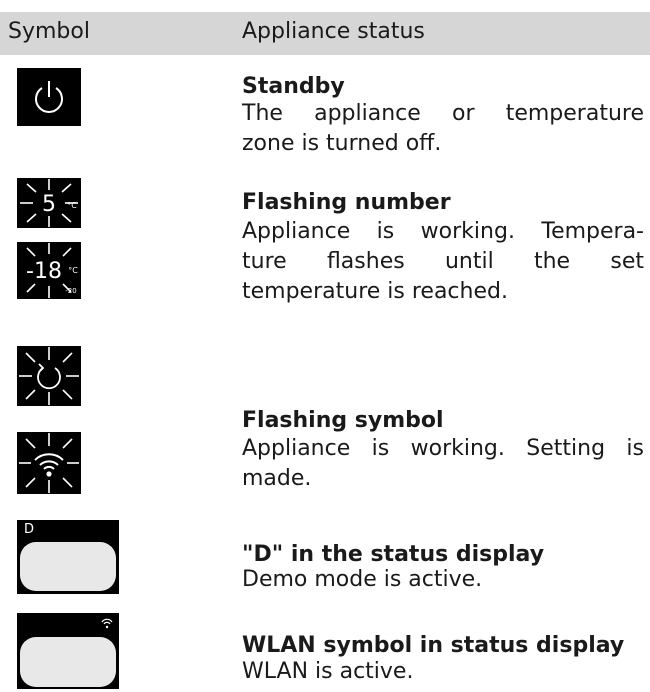 This screenshot has width=650, height=692. I want to click on desc-line: Appliance is working. Setting is, so click(443, 448).